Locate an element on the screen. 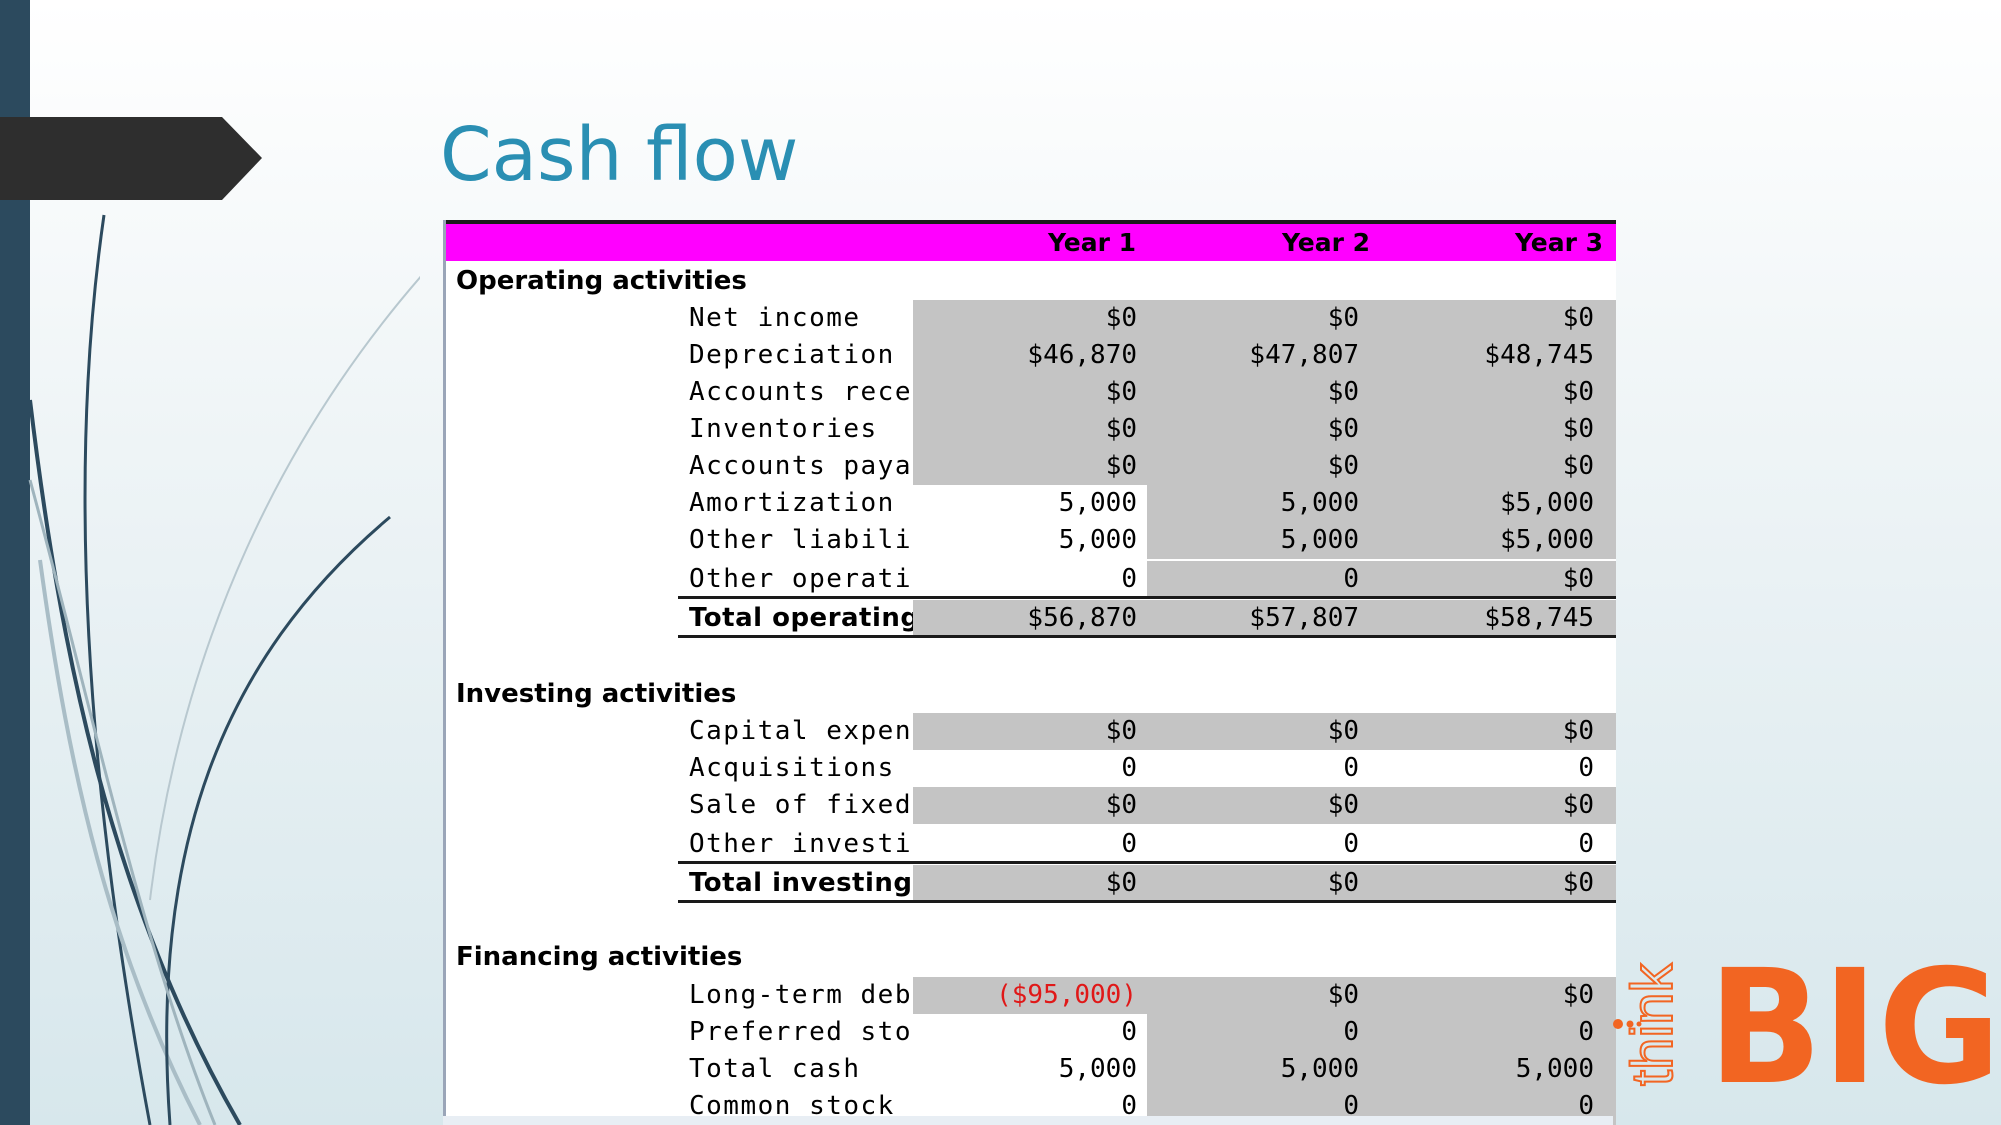 The image size is (2001, 1125). row-label: Other operating is located at coordinates (801, 579).